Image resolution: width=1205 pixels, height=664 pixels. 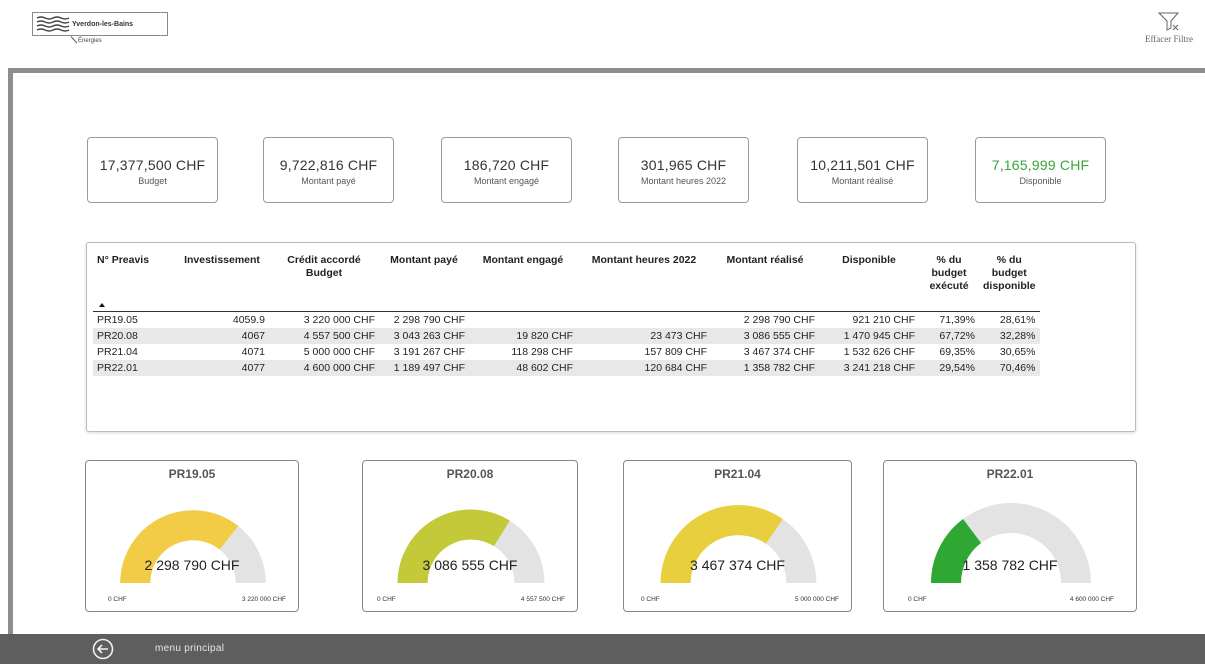 I want to click on gauge-max-label: 4 557 500 CHF, so click(x=542, y=599).